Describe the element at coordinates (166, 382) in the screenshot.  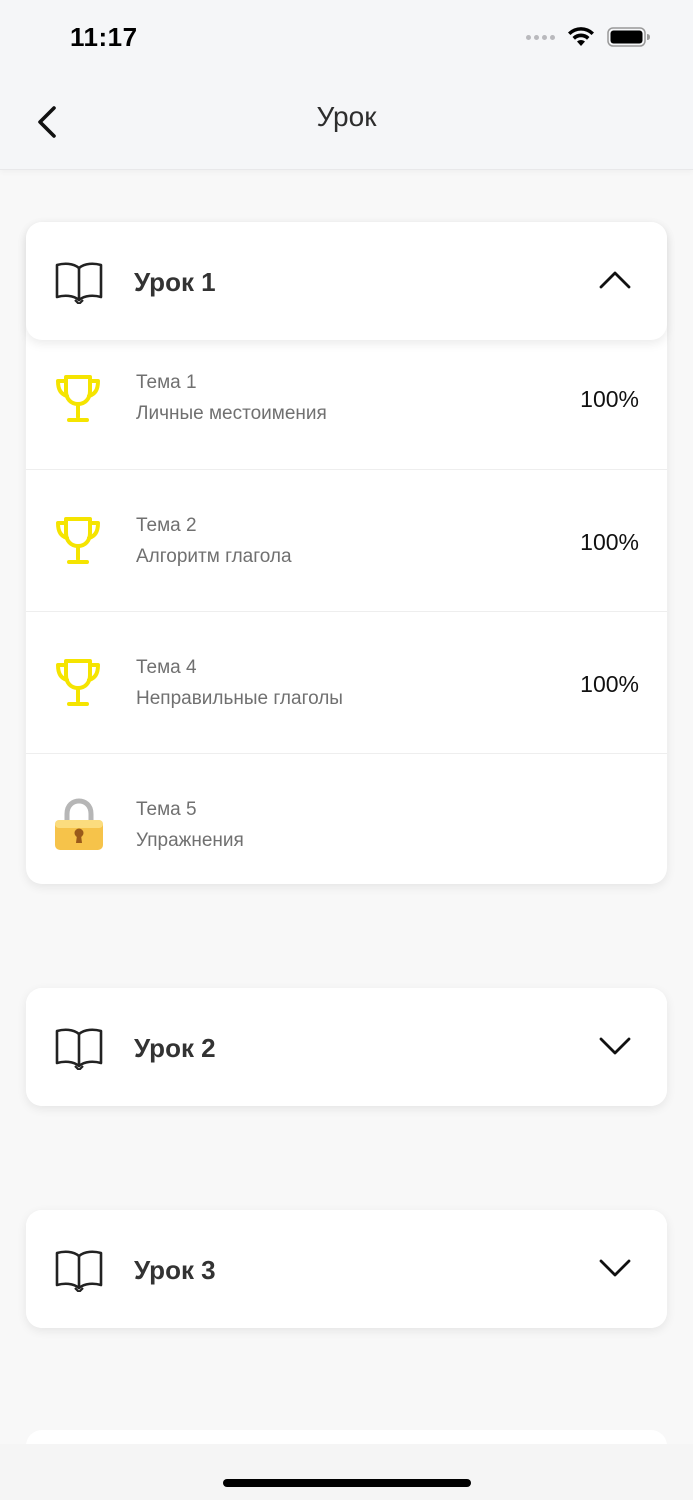
I see `topic-number: Тема 1` at that location.